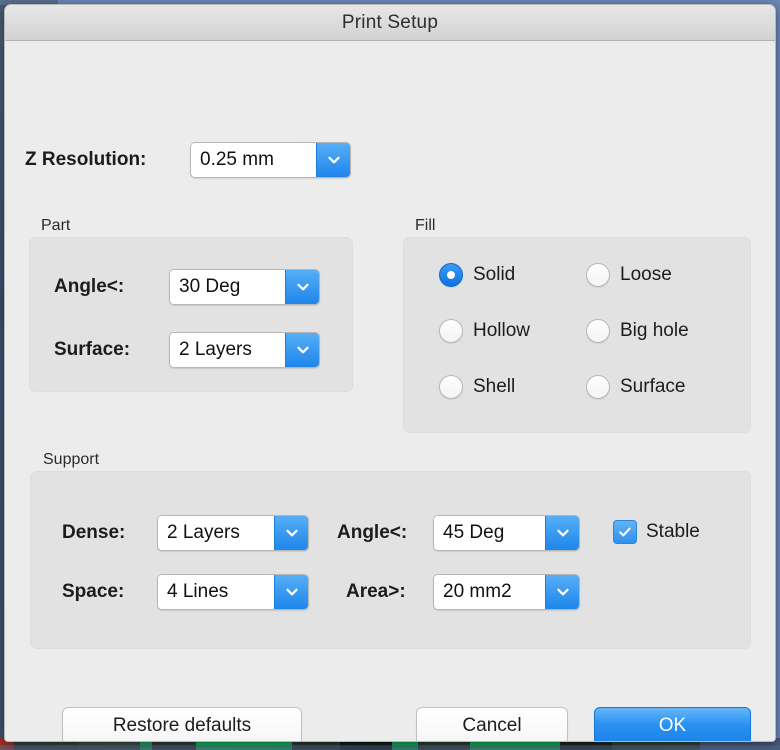 The width and height of the screenshot is (780, 750). What do you see at coordinates (489, 533) in the screenshot?
I see `support-angle-value: 45 Deg` at bounding box center [489, 533].